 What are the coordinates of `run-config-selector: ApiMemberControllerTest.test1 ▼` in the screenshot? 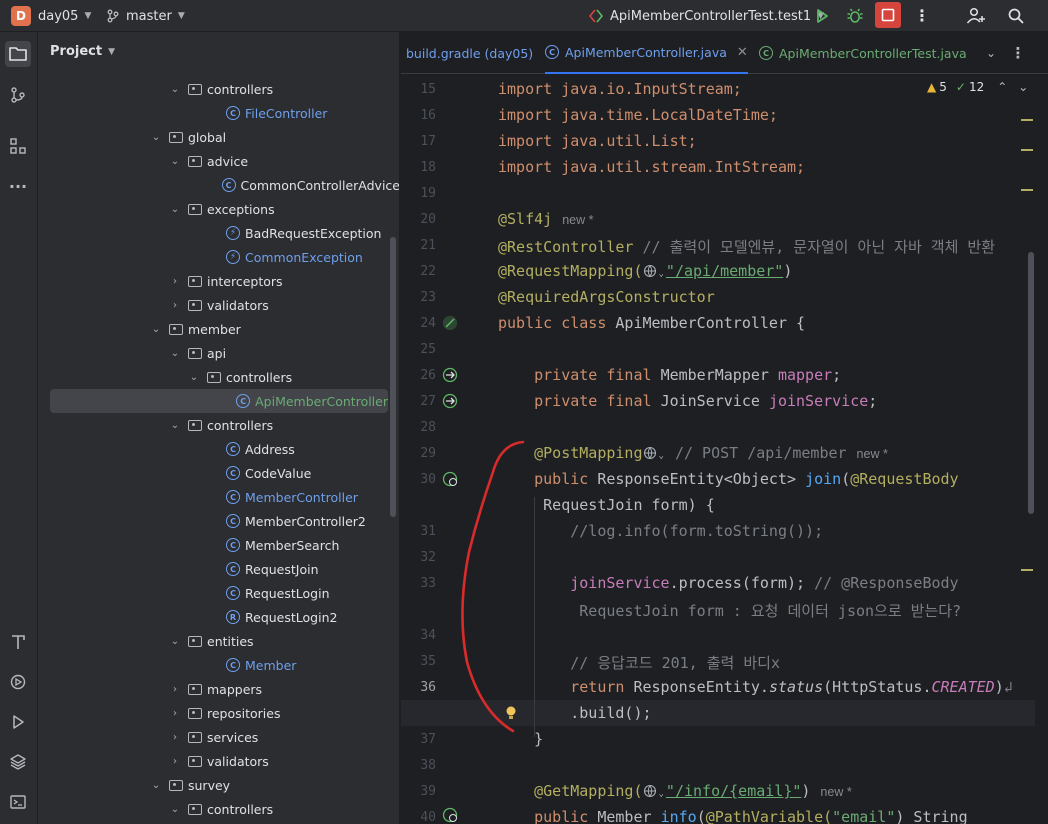 It's located at (706, 16).